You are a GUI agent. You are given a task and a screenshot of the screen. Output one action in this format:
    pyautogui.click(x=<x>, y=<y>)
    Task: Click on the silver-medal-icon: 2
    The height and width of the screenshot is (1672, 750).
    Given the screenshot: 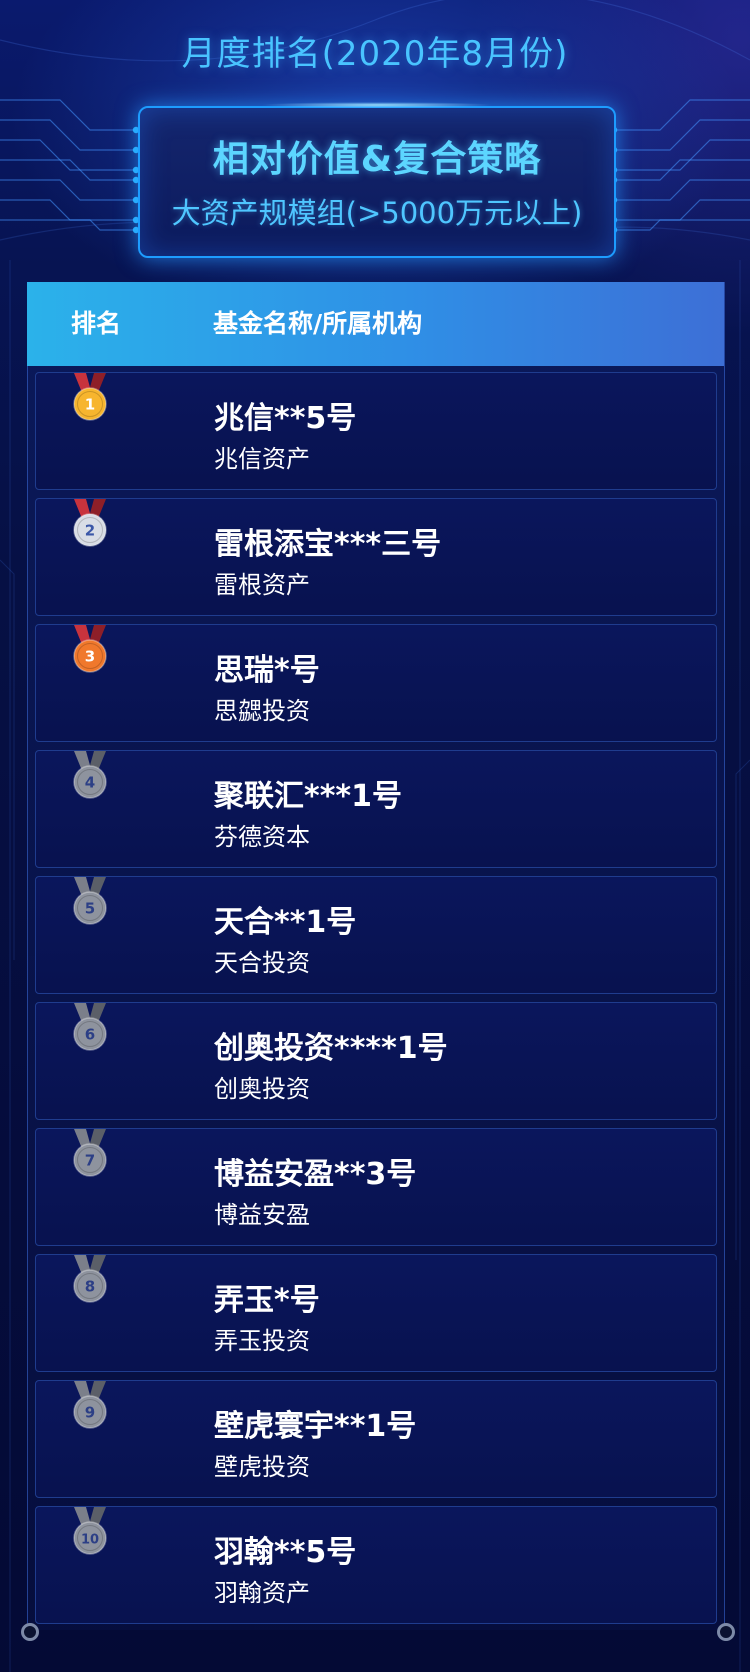 What is the action you would take?
    pyautogui.click(x=90, y=523)
    